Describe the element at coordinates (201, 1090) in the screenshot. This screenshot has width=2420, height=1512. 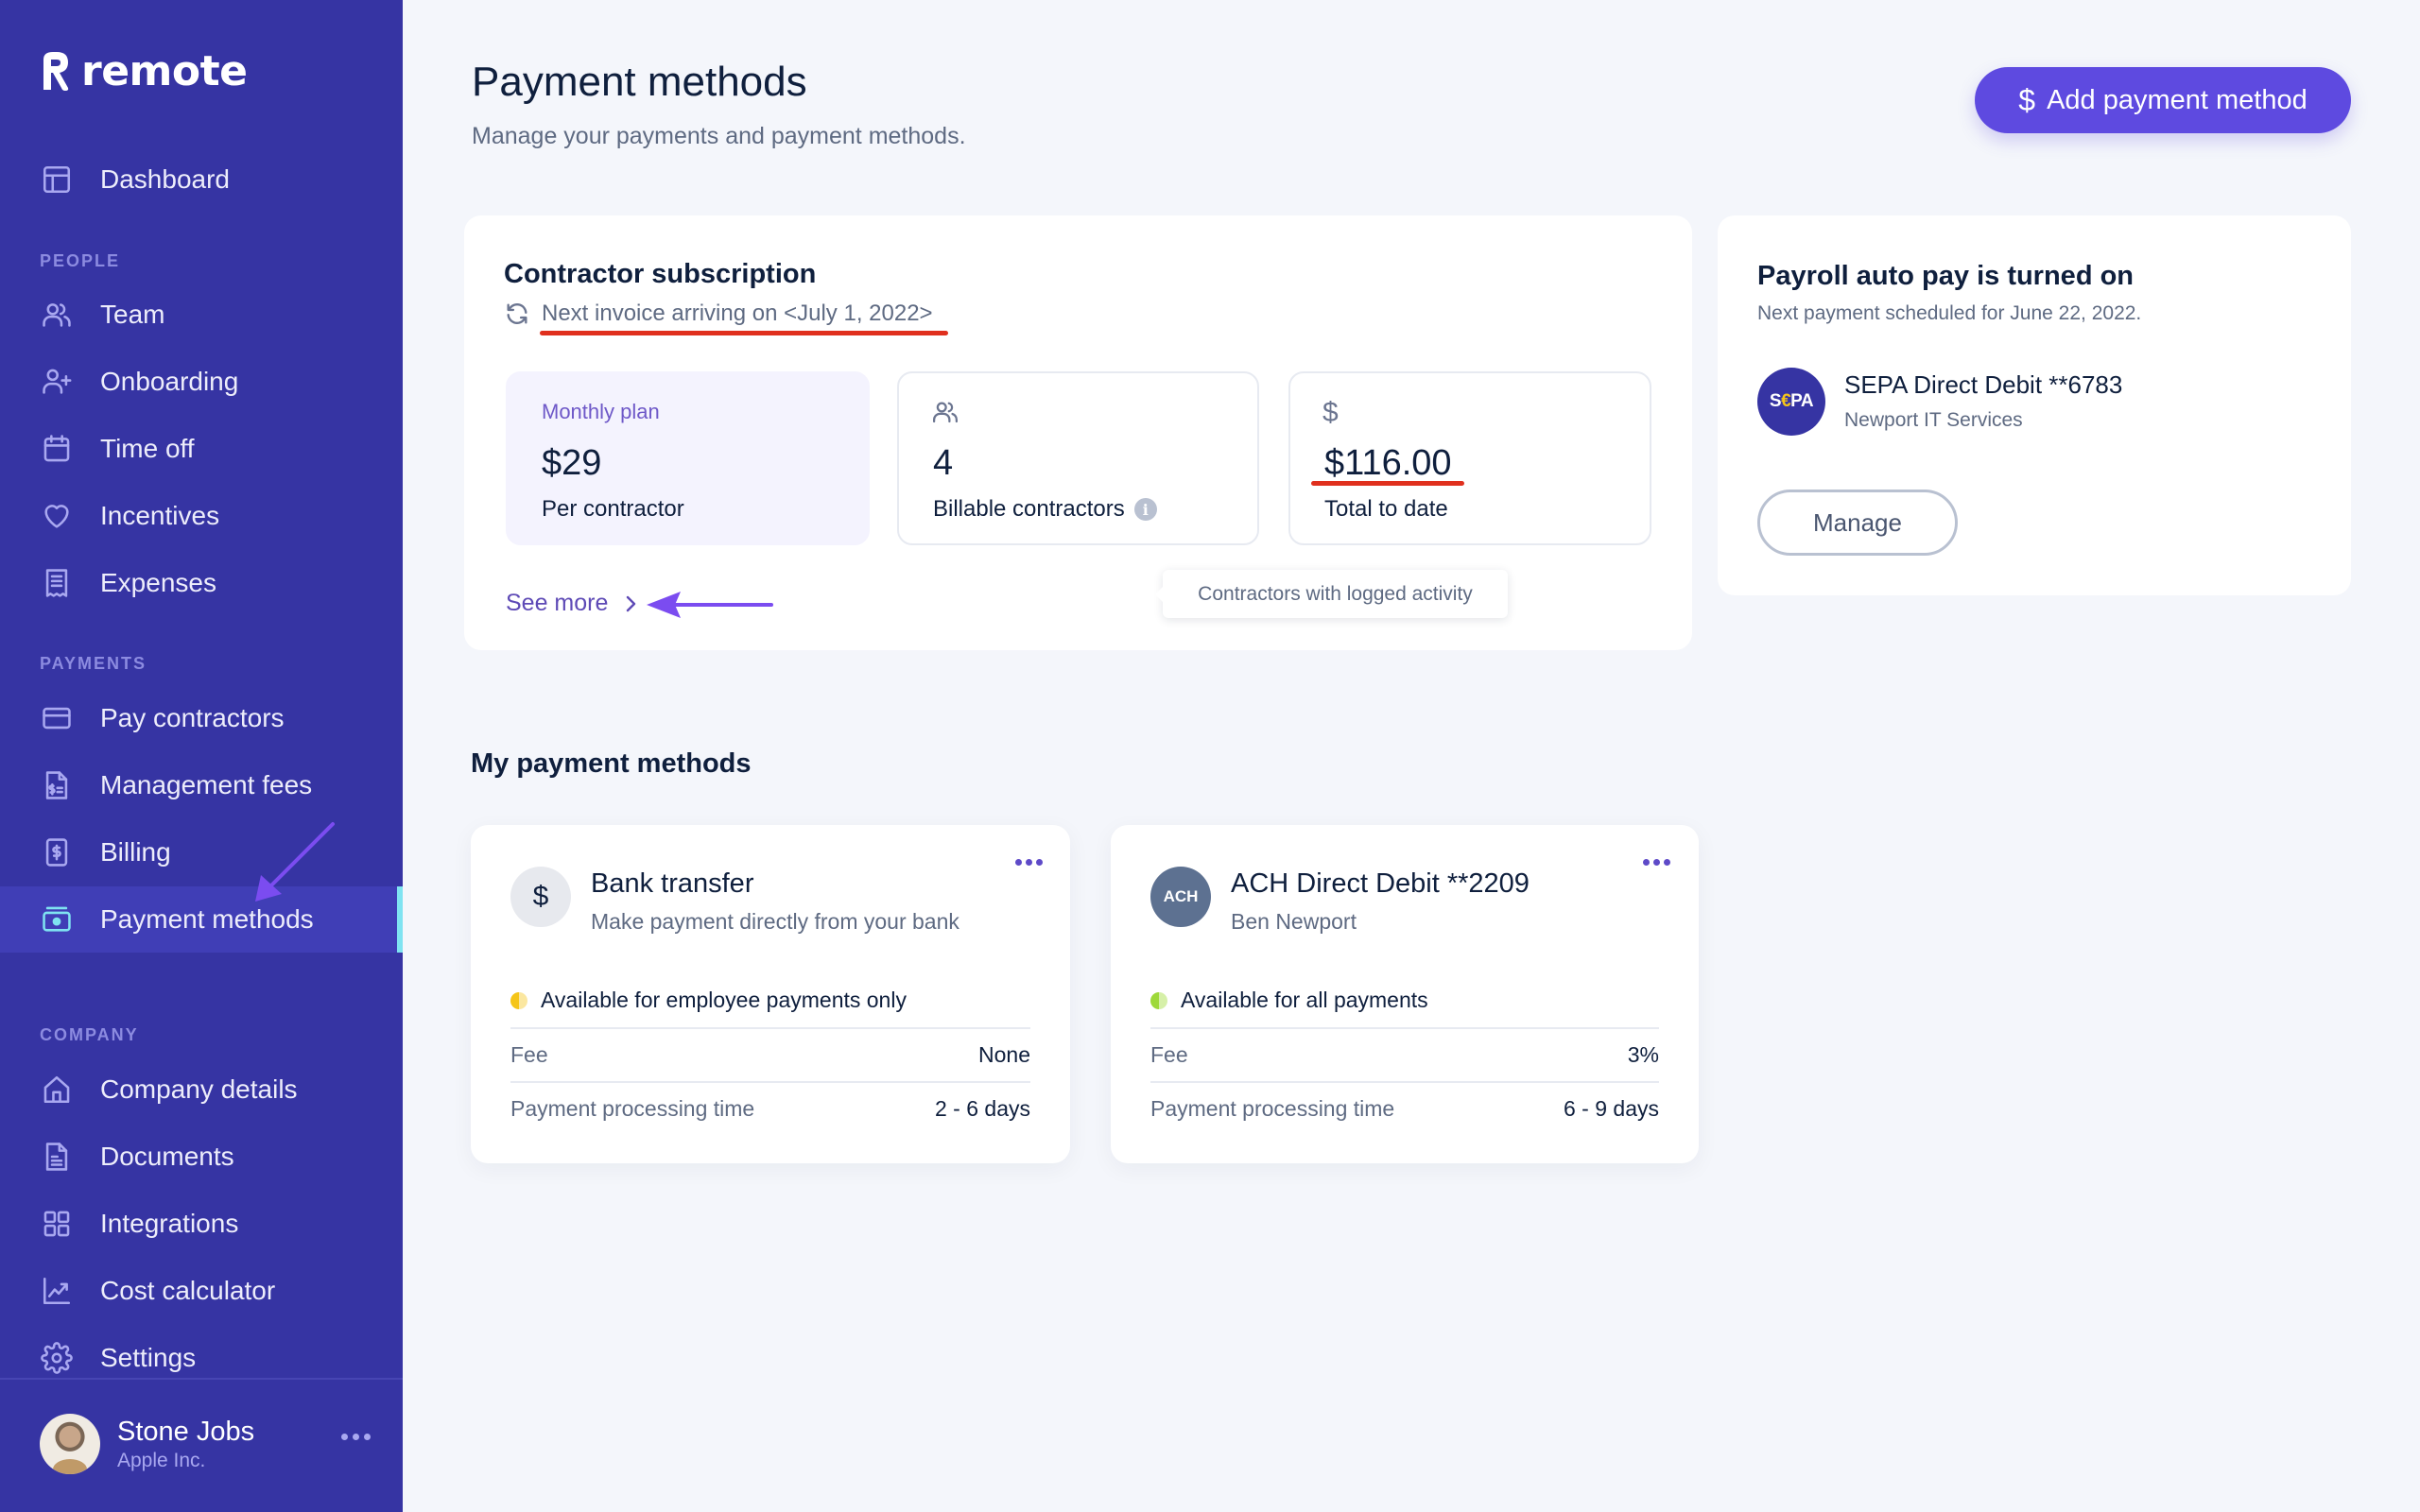
I see `sidebar-item-company-details: Company details` at that location.